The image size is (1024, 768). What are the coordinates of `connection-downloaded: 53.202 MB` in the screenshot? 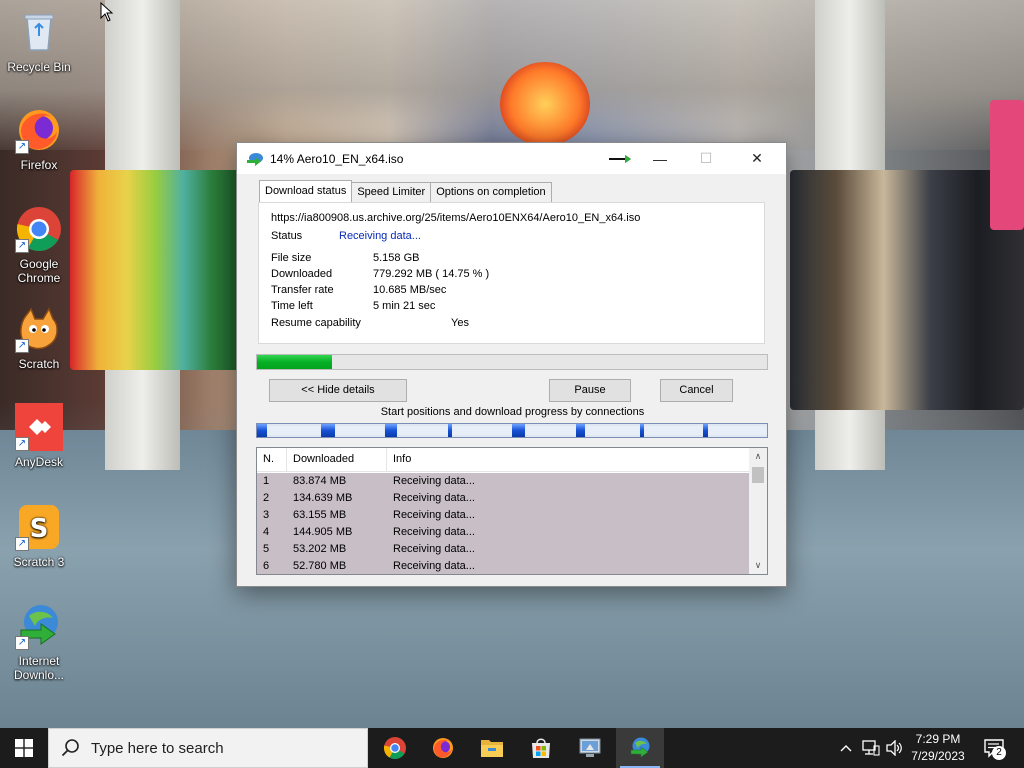 It's located at (320, 549).